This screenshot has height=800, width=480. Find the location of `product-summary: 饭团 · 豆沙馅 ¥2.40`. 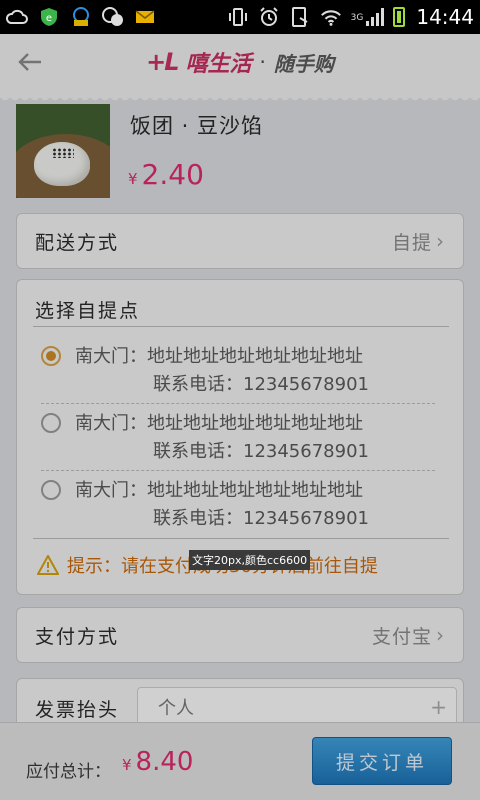

product-summary: 饭团 · 豆沙馅 ¥2.40 is located at coordinates (240, 154).